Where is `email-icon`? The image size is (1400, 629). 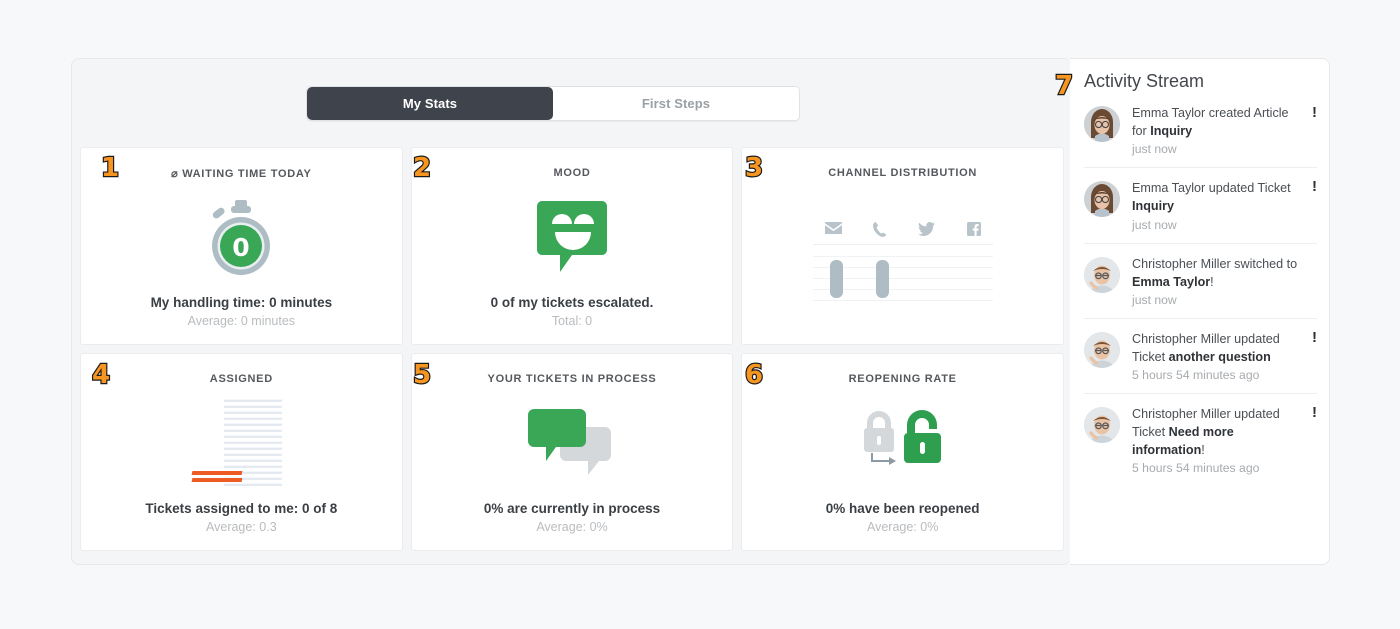
email-icon is located at coordinates (833, 229).